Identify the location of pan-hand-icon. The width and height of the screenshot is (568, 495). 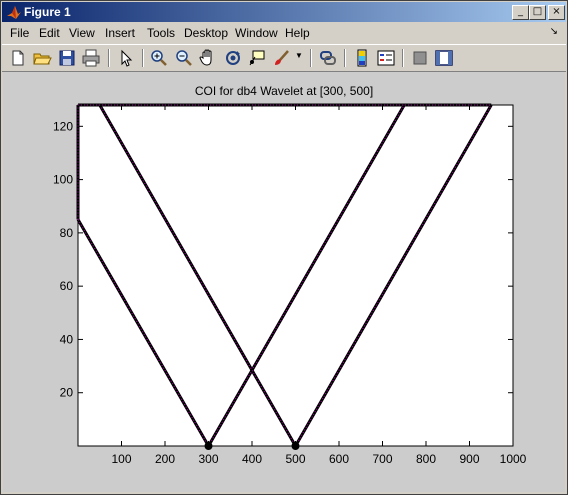
(208, 58).